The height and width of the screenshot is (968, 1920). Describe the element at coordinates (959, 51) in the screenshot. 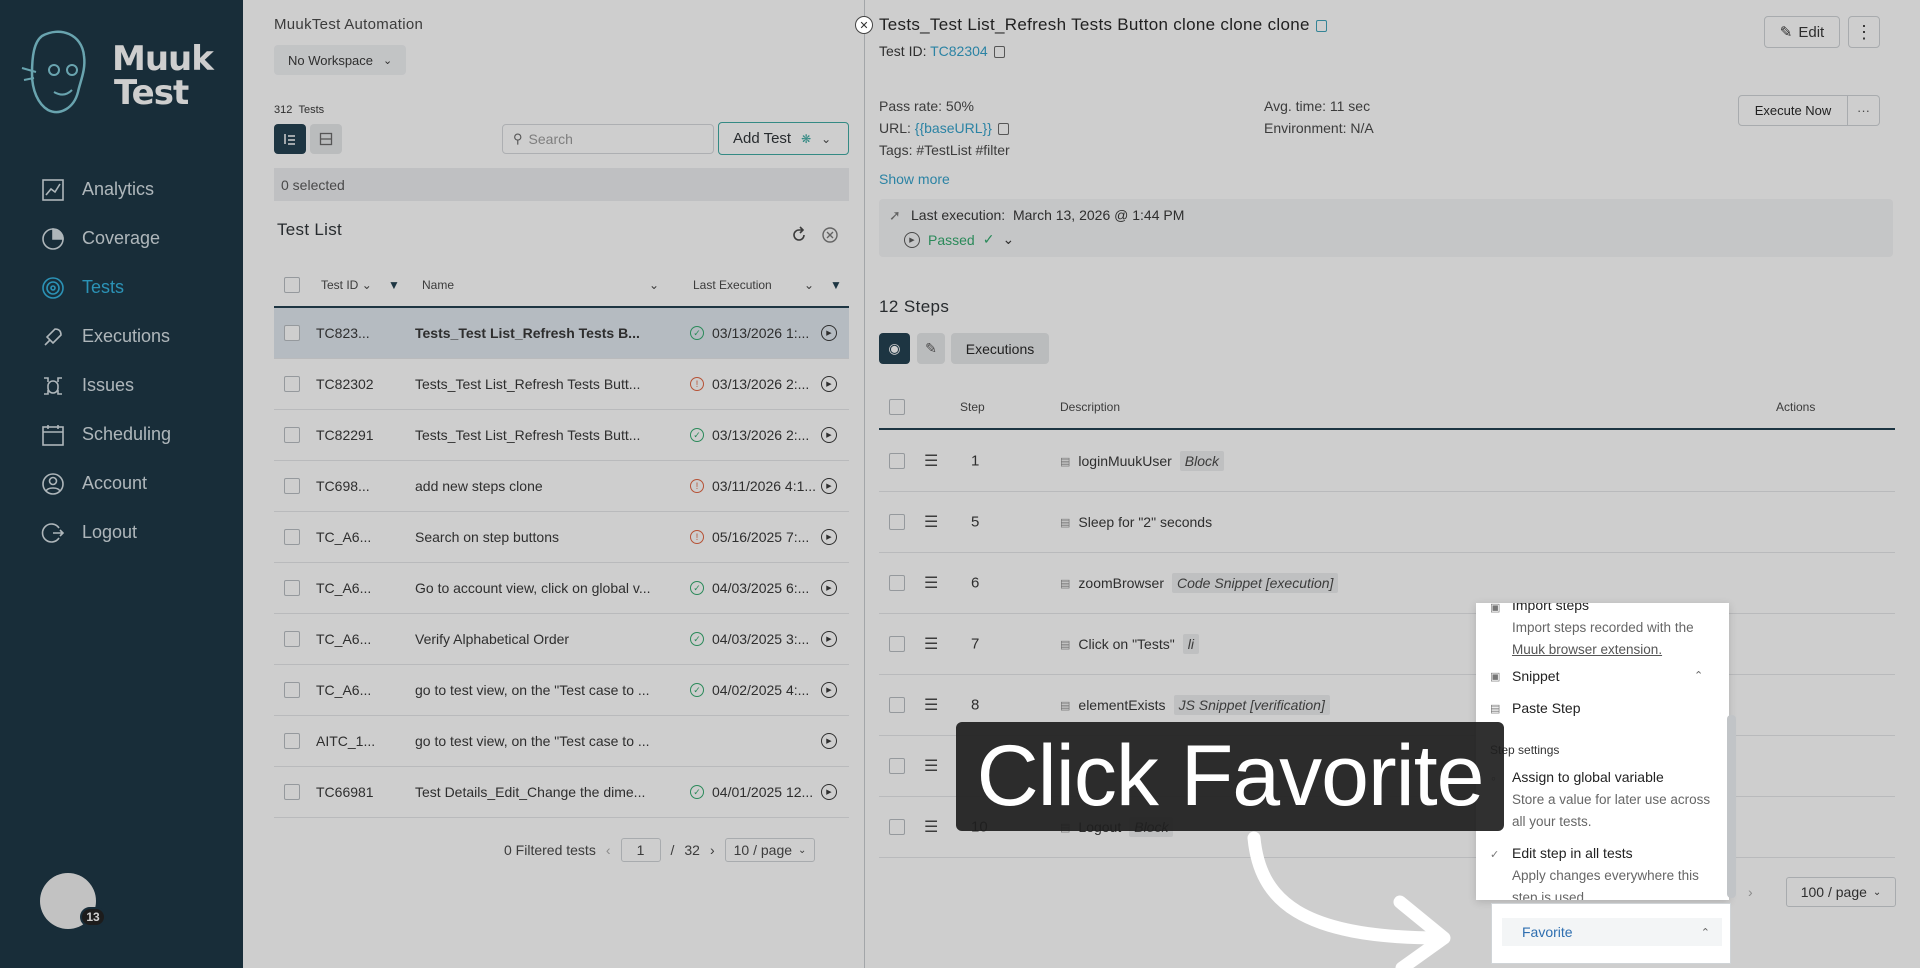

I see `test-id-value: TC82304` at that location.